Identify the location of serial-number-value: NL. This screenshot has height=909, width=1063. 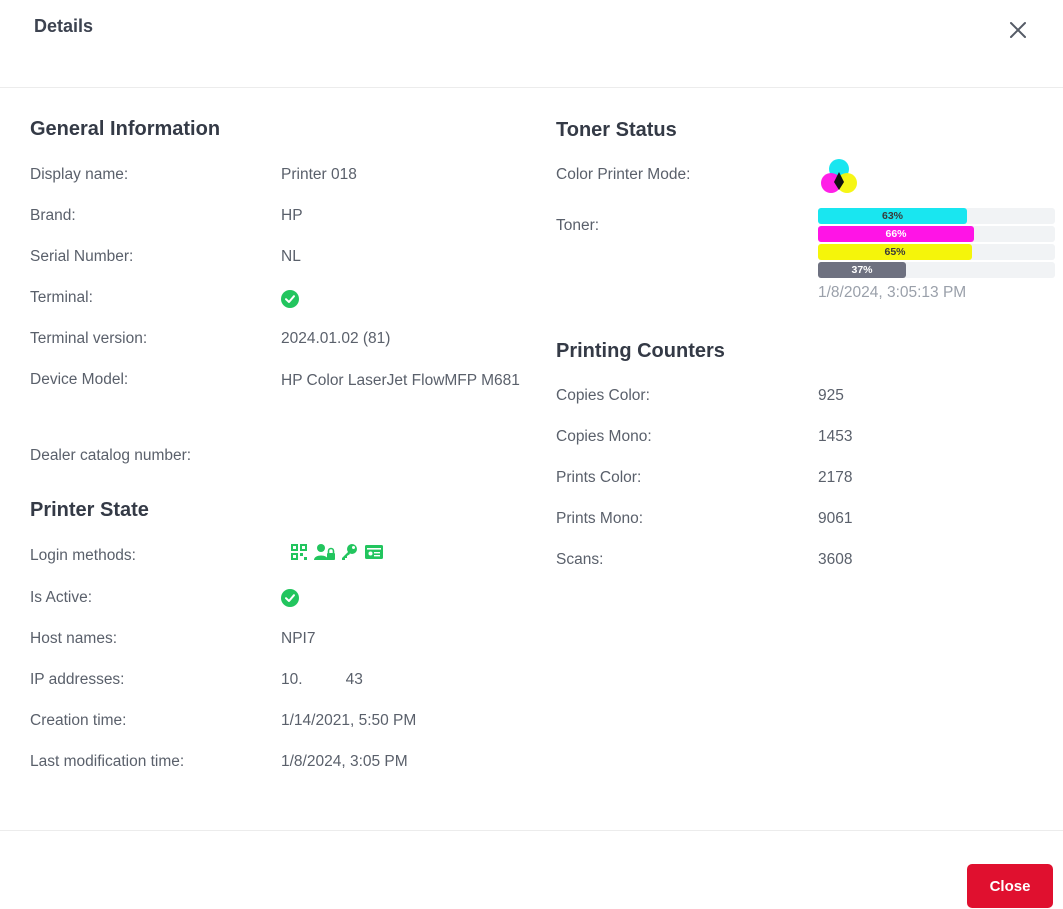
(291, 256).